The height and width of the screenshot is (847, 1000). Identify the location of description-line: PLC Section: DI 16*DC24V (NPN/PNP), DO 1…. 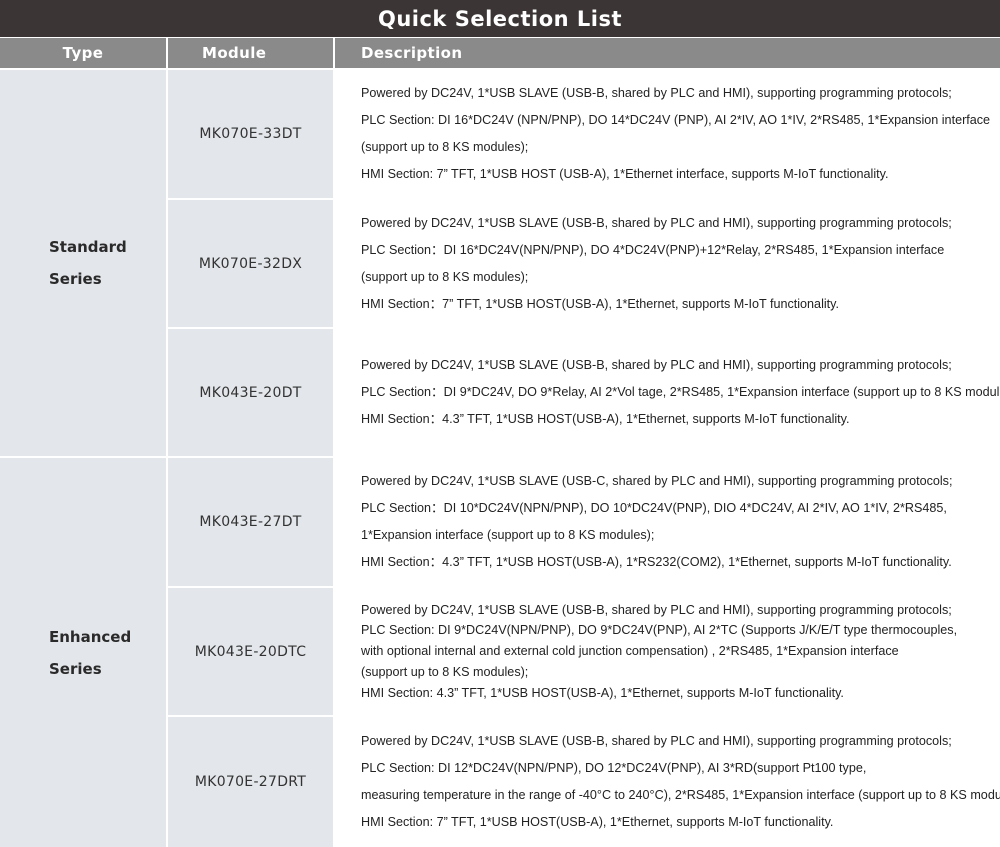
(676, 120).